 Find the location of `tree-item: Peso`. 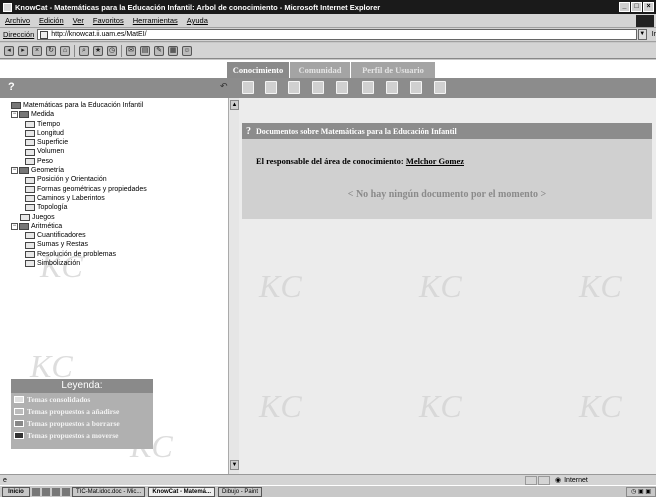

tree-item: Peso is located at coordinates (116, 161).